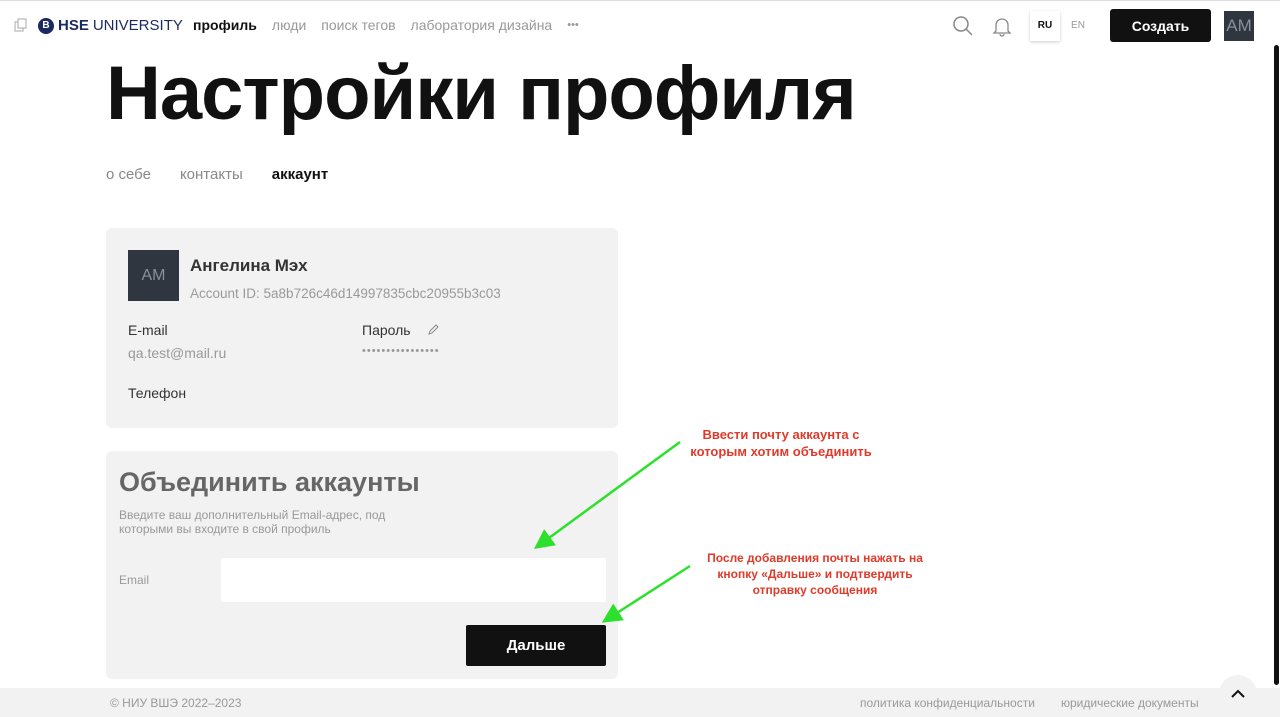 Image resolution: width=1280 pixels, height=717 pixels. I want to click on nav-item-design-lab: лаборатория дизайна, so click(482, 25).